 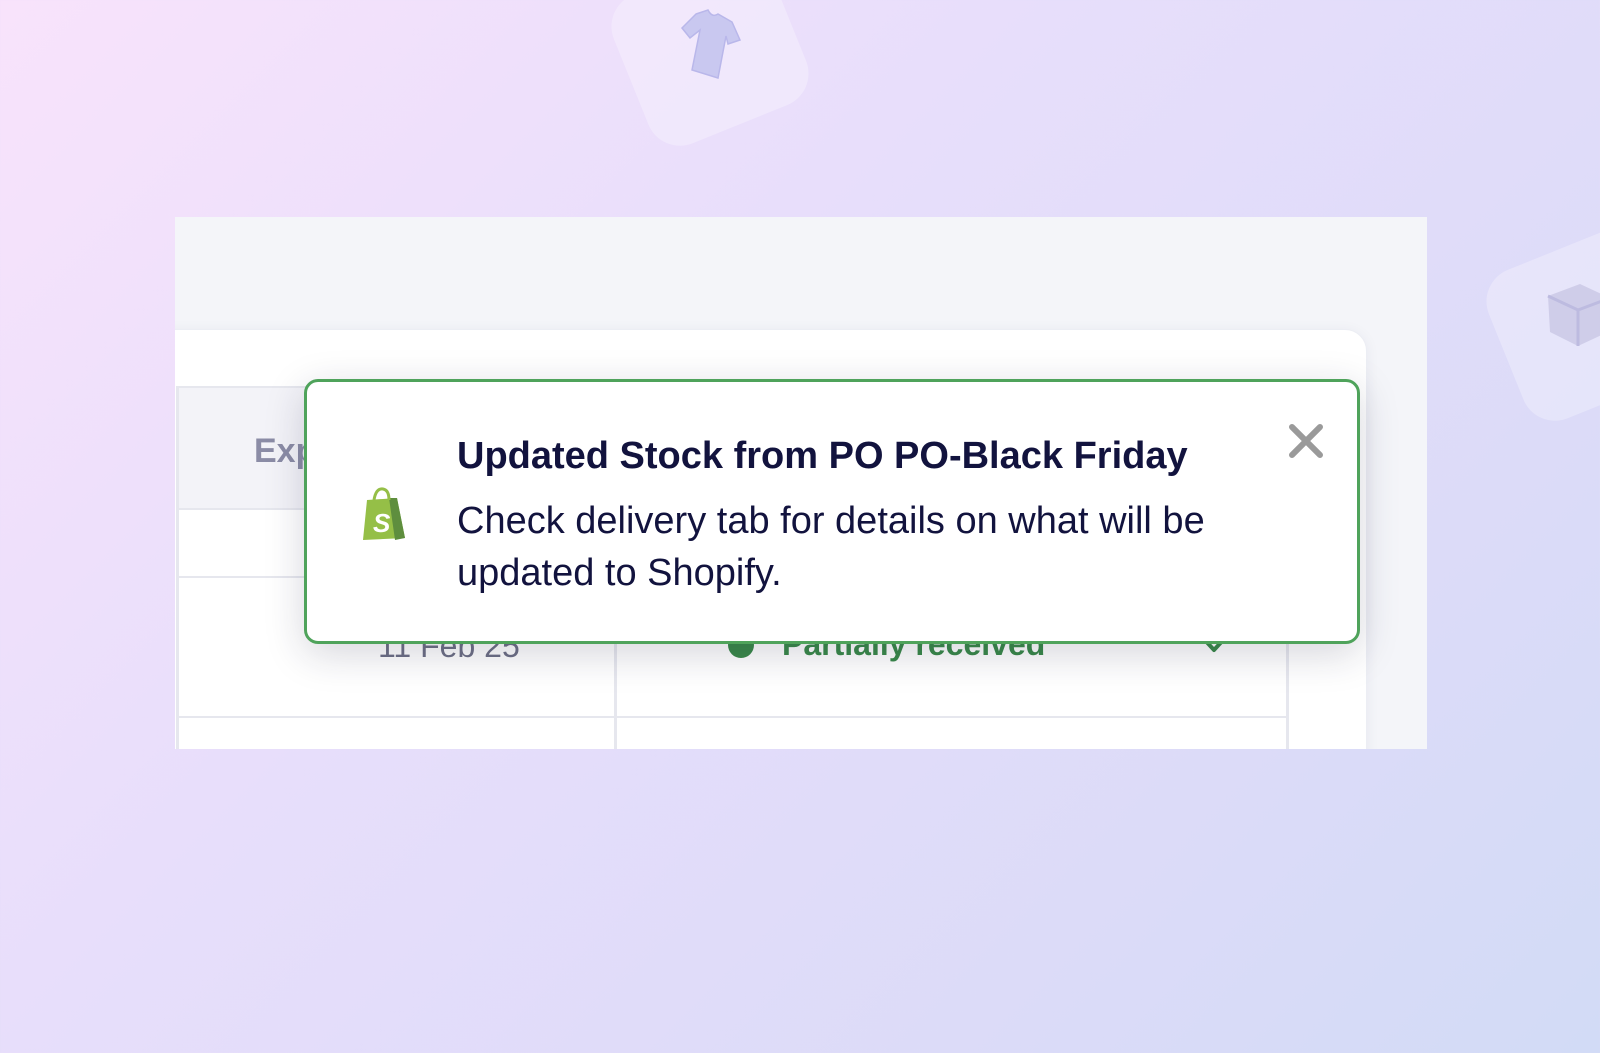 I want to click on close-button, so click(x=1306, y=441).